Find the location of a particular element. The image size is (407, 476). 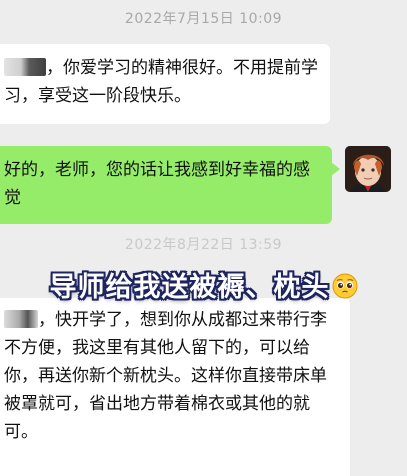

outgoing-message-bubble: 好的，老师，您的话让我感到好幸福的感觉 is located at coordinates (170, 185).